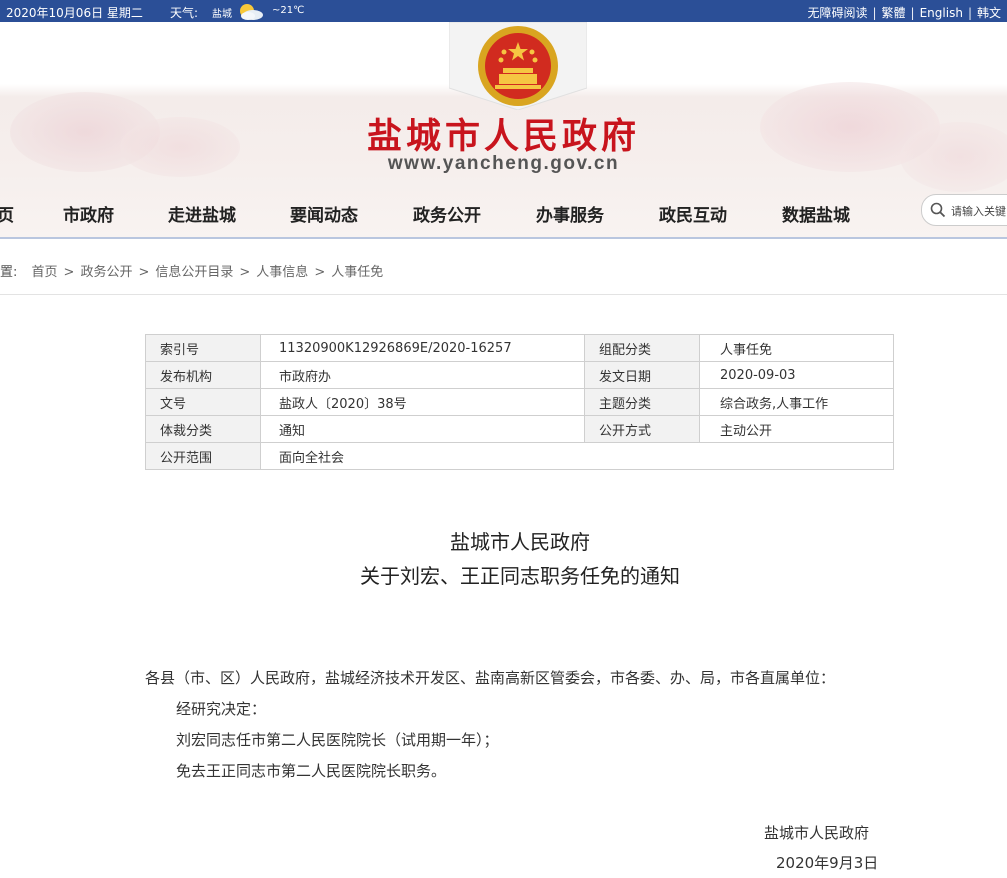 This screenshot has height=878, width=1007. I want to click on search-placeholder: 请输入关键, so click(978, 211).